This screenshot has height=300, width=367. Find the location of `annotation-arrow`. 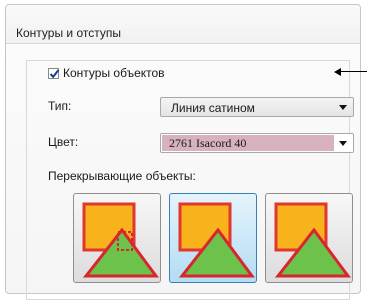

annotation-arrow is located at coordinates (352, 71).